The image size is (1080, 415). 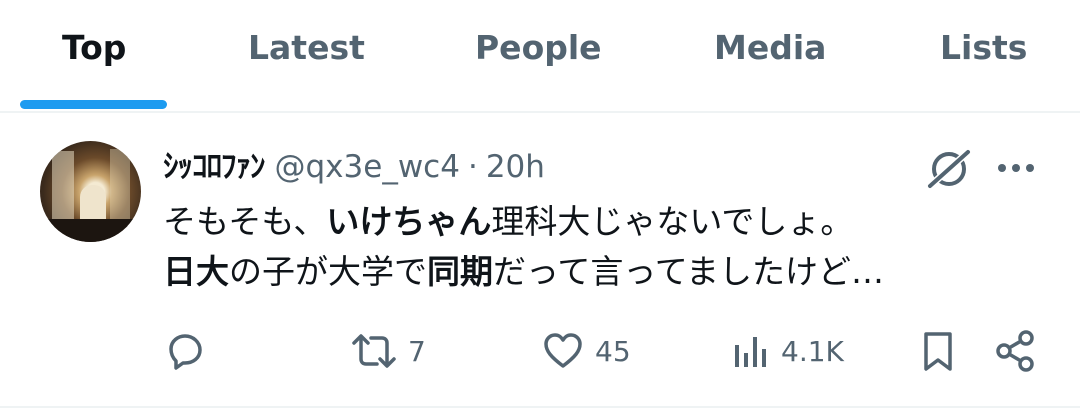 What do you see at coordinates (1016, 168) in the screenshot?
I see `more-options-icon` at bounding box center [1016, 168].